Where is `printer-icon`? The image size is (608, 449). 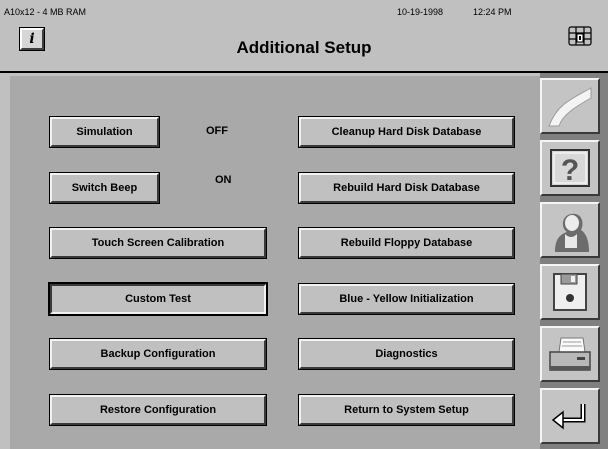 printer-icon is located at coordinates (570, 354).